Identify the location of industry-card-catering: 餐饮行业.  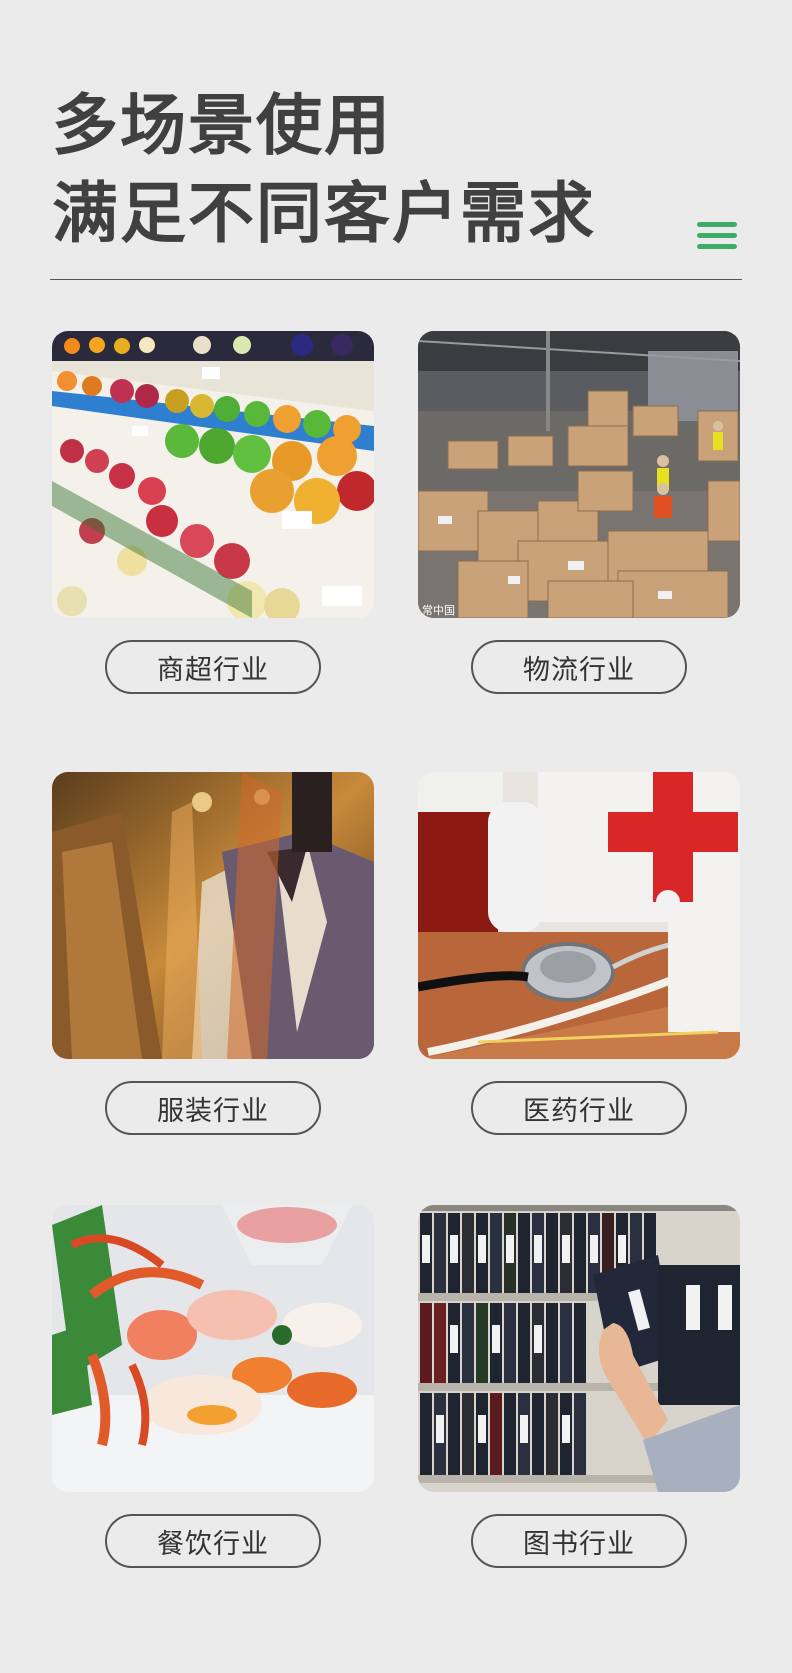
(213, 1386).